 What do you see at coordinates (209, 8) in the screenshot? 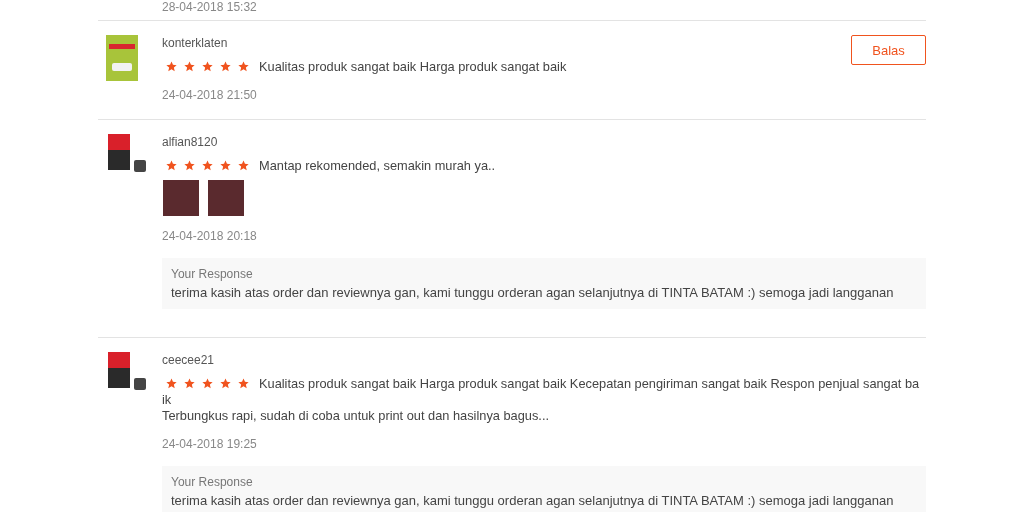
I see `review-date: 28-04-2018 15:32` at bounding box center [209, 8].